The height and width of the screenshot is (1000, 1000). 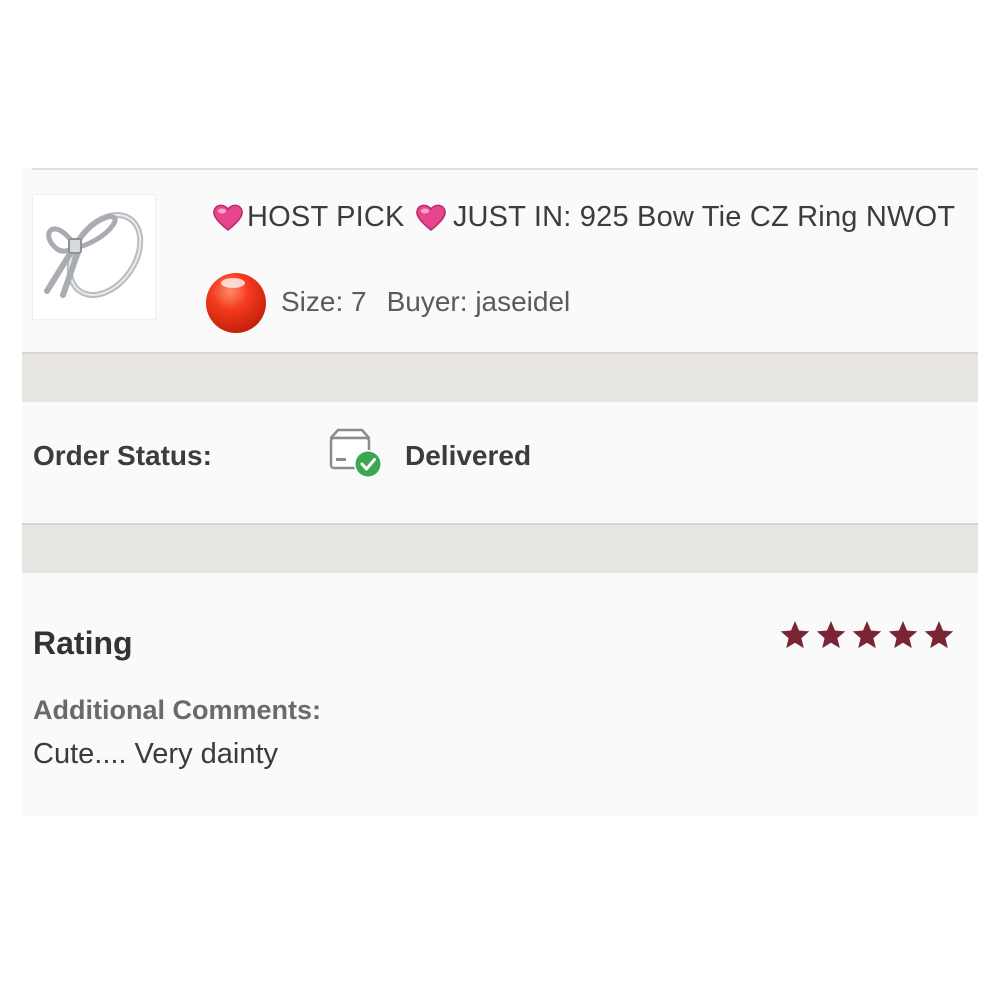 What do you see at coordinates (326, 217) in the screenshot?
I see `title-host-pick: HOST PICK` at bounding box center [326, 217].